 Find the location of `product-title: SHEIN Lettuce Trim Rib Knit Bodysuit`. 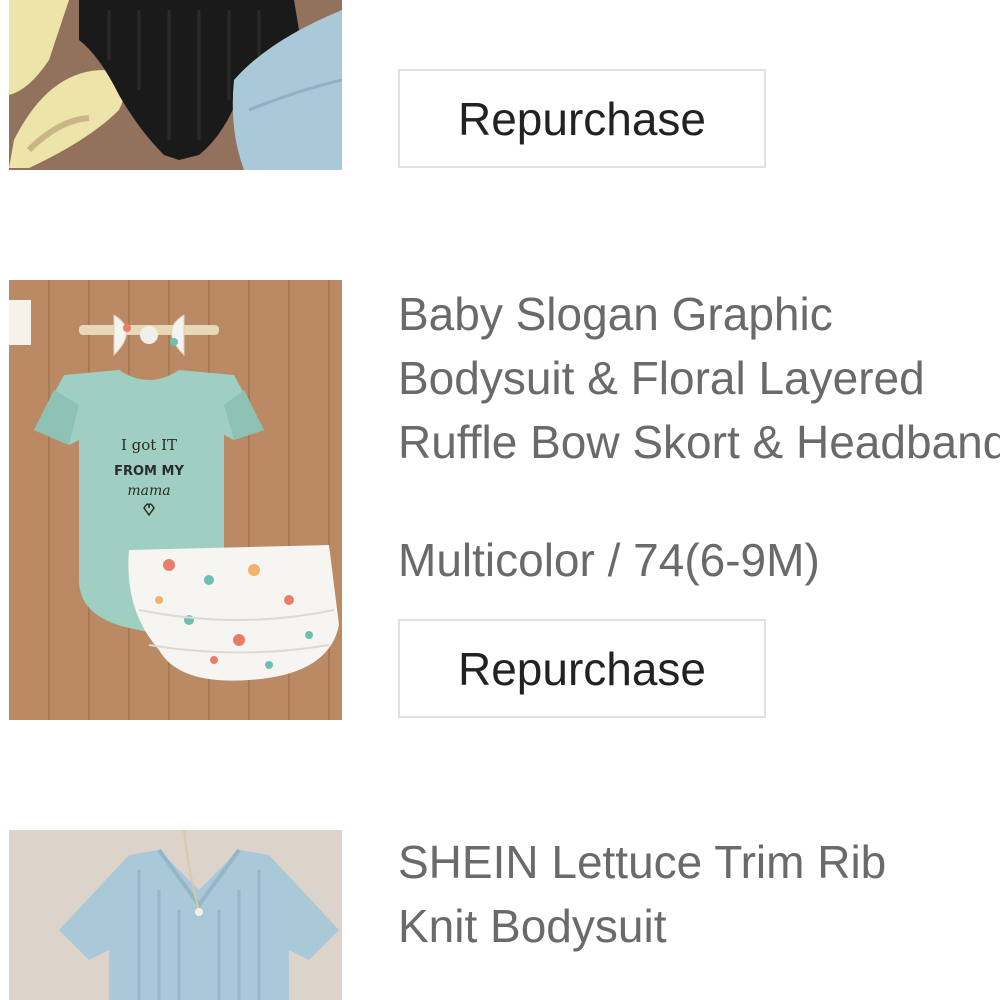

product-title: SHEIN Lettuce Trim Rib Knit Bodysuit is located at coordinates (699, 894).